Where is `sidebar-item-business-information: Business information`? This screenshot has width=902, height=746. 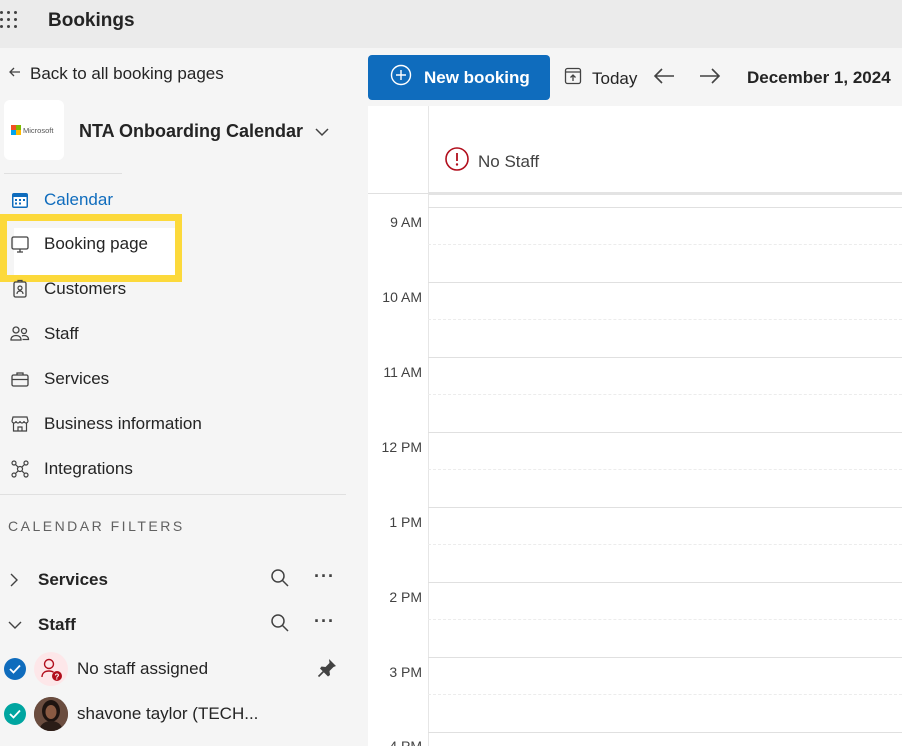 sidebar-item-business-information: Business information is located at coordinates (105, 424).